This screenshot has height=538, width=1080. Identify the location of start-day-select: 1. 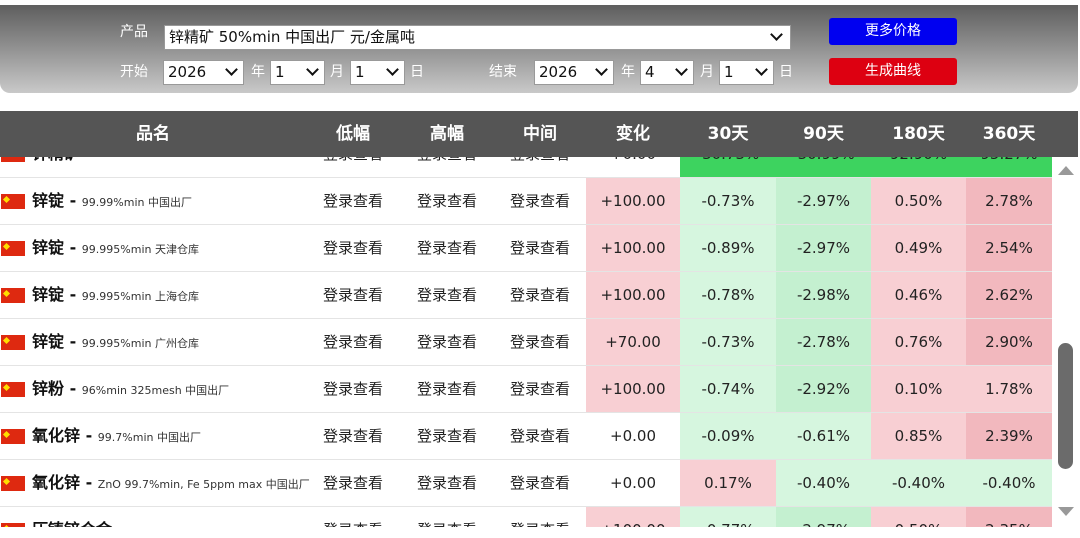
(377, 72).